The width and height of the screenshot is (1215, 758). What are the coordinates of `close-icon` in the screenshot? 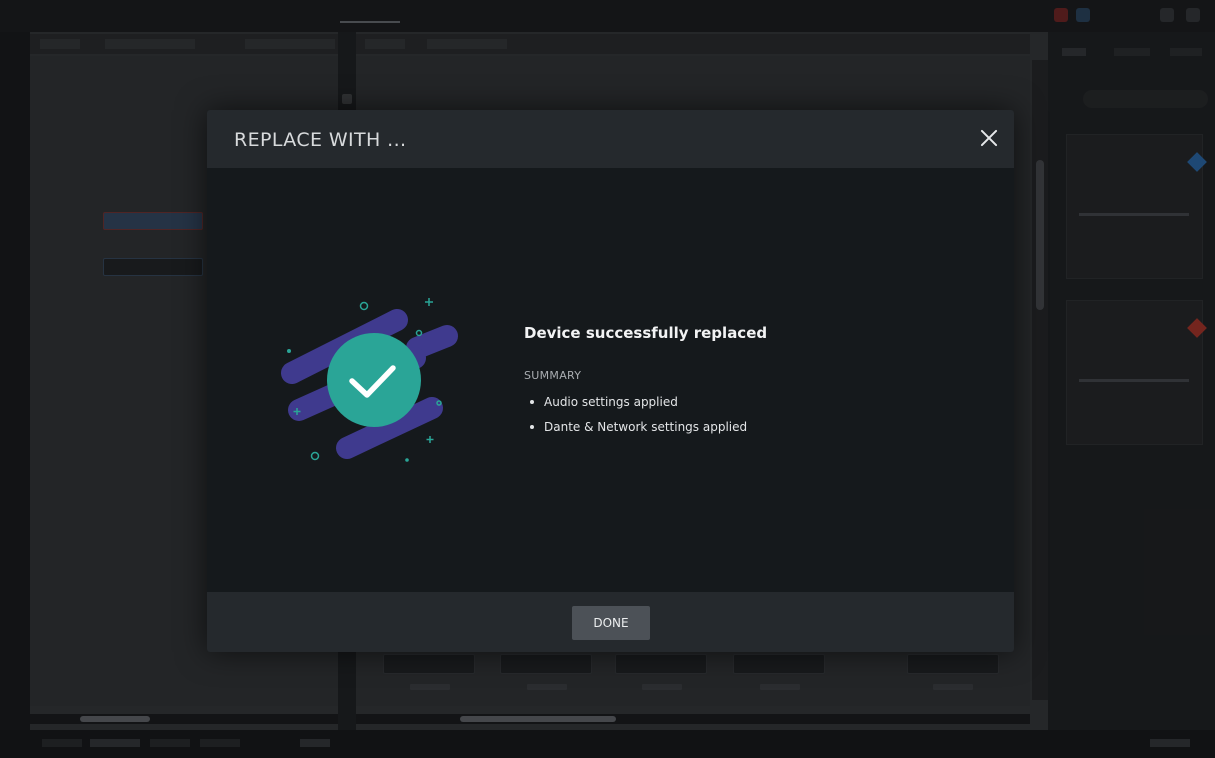 It's located at (989, 138).